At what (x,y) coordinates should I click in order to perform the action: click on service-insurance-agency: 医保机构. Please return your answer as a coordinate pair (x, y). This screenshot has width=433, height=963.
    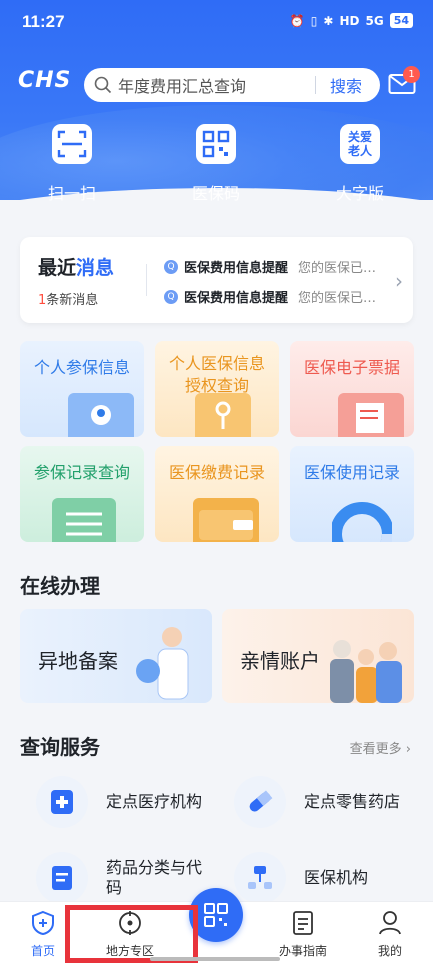
    Looking at the image, I should click on (301, 878).